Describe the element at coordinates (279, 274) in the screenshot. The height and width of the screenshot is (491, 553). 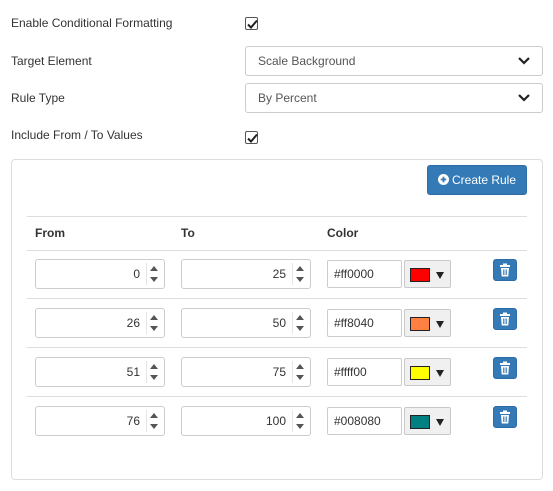
I see `to-input-value: 25` at that location.